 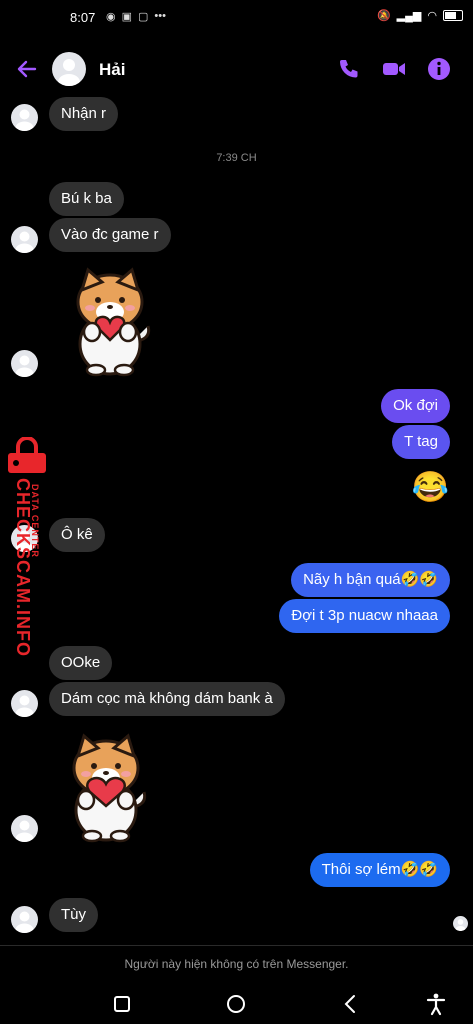 I want to click on info-icon, so click(x=439, y=69).